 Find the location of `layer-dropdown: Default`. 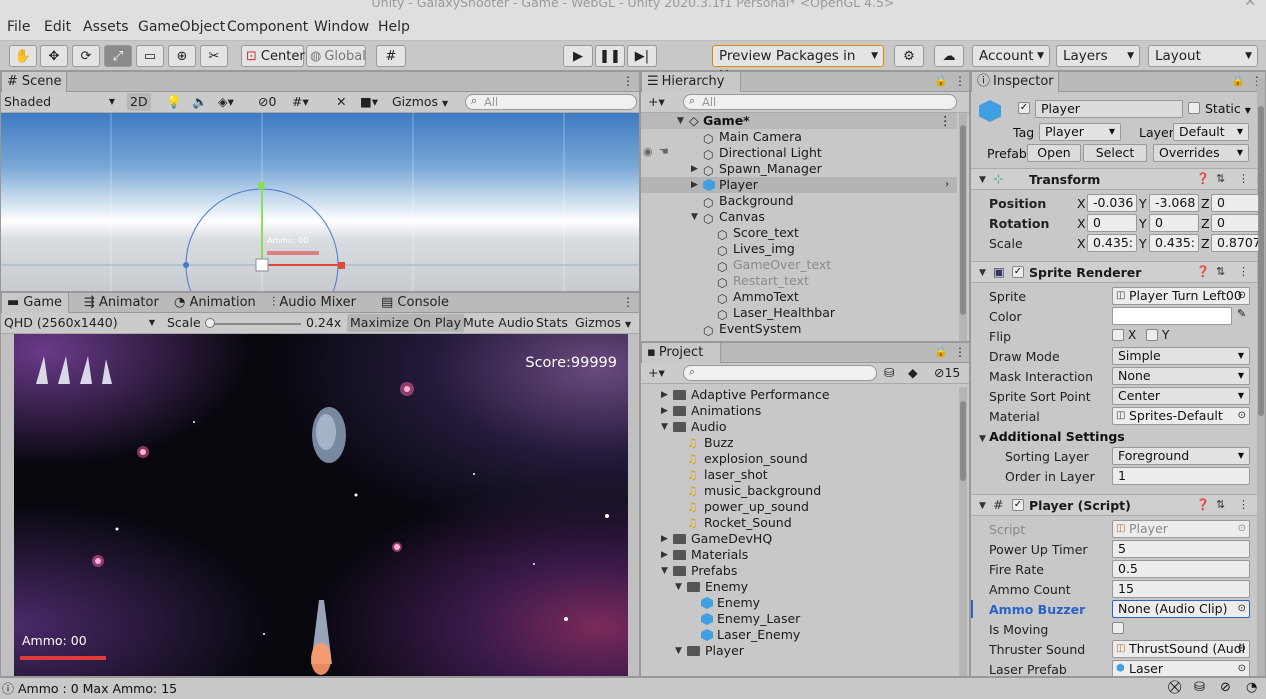

layer-dropdown: Default is located at coordinates (1211, 132).